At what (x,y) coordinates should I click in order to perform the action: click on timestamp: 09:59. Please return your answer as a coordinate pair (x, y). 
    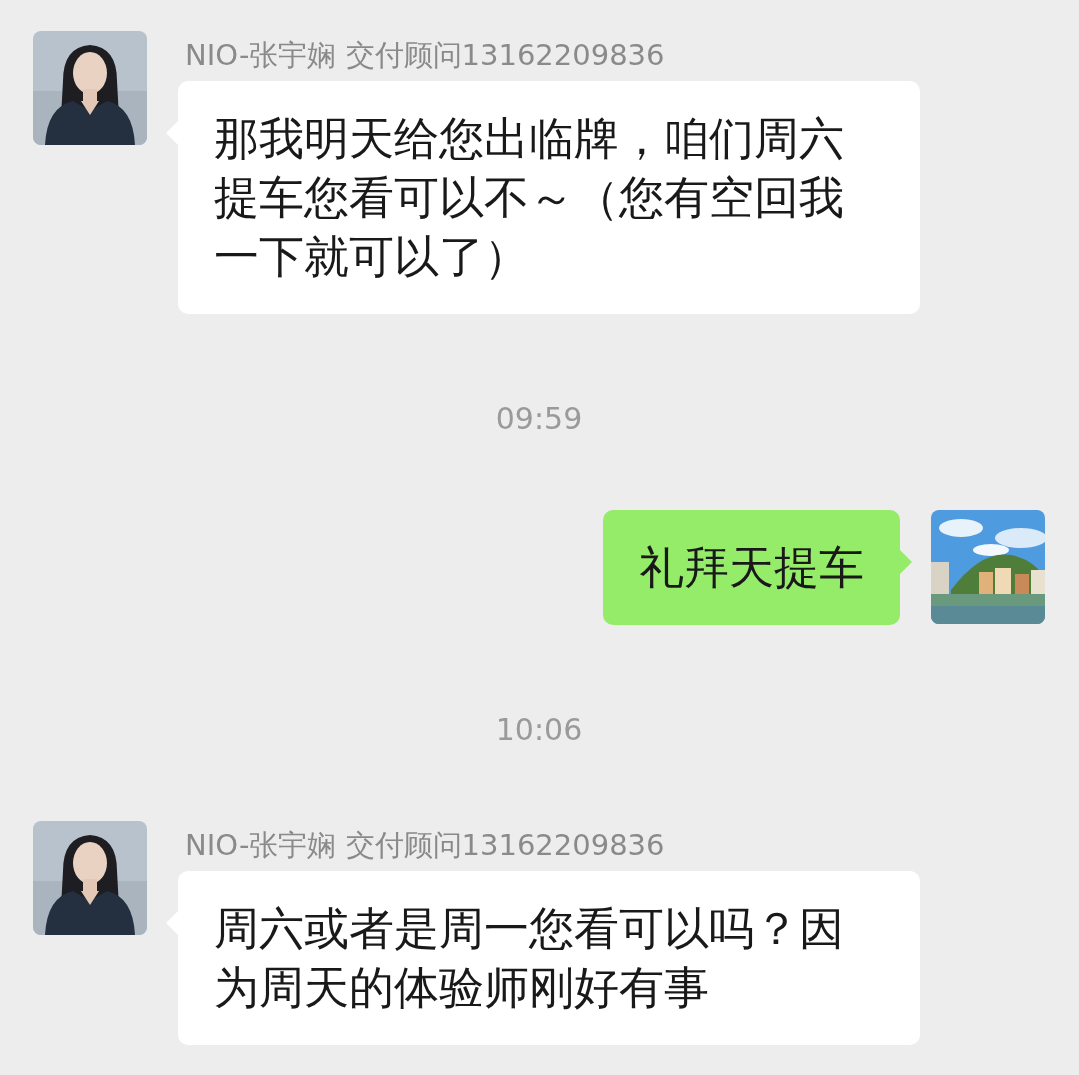
    Looking at the image, I should click on (539, 419).